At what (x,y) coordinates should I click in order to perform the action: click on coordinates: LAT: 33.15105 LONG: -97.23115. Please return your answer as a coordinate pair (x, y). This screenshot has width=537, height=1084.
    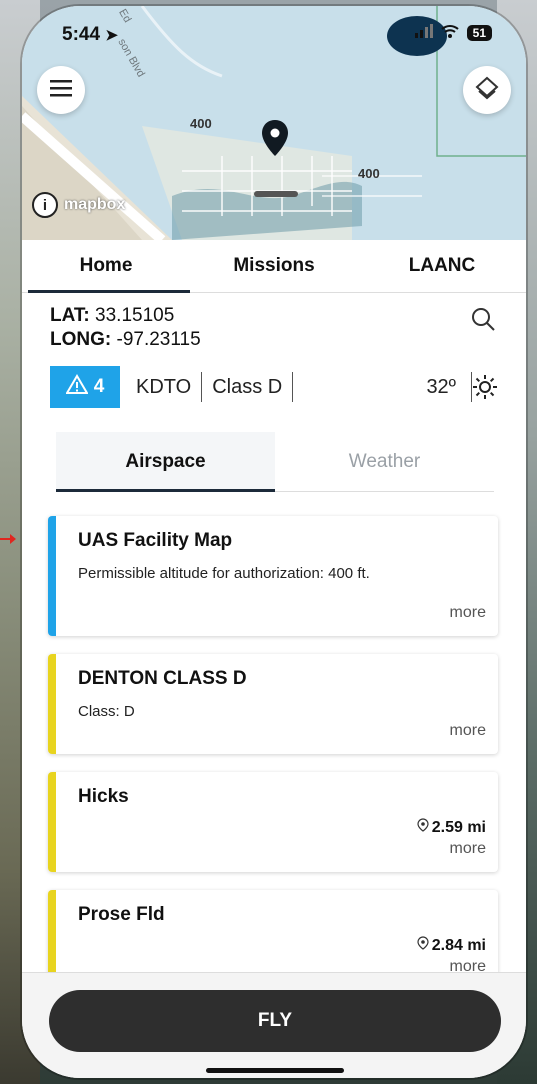
    Looking at the image, I should click on (125, 328).